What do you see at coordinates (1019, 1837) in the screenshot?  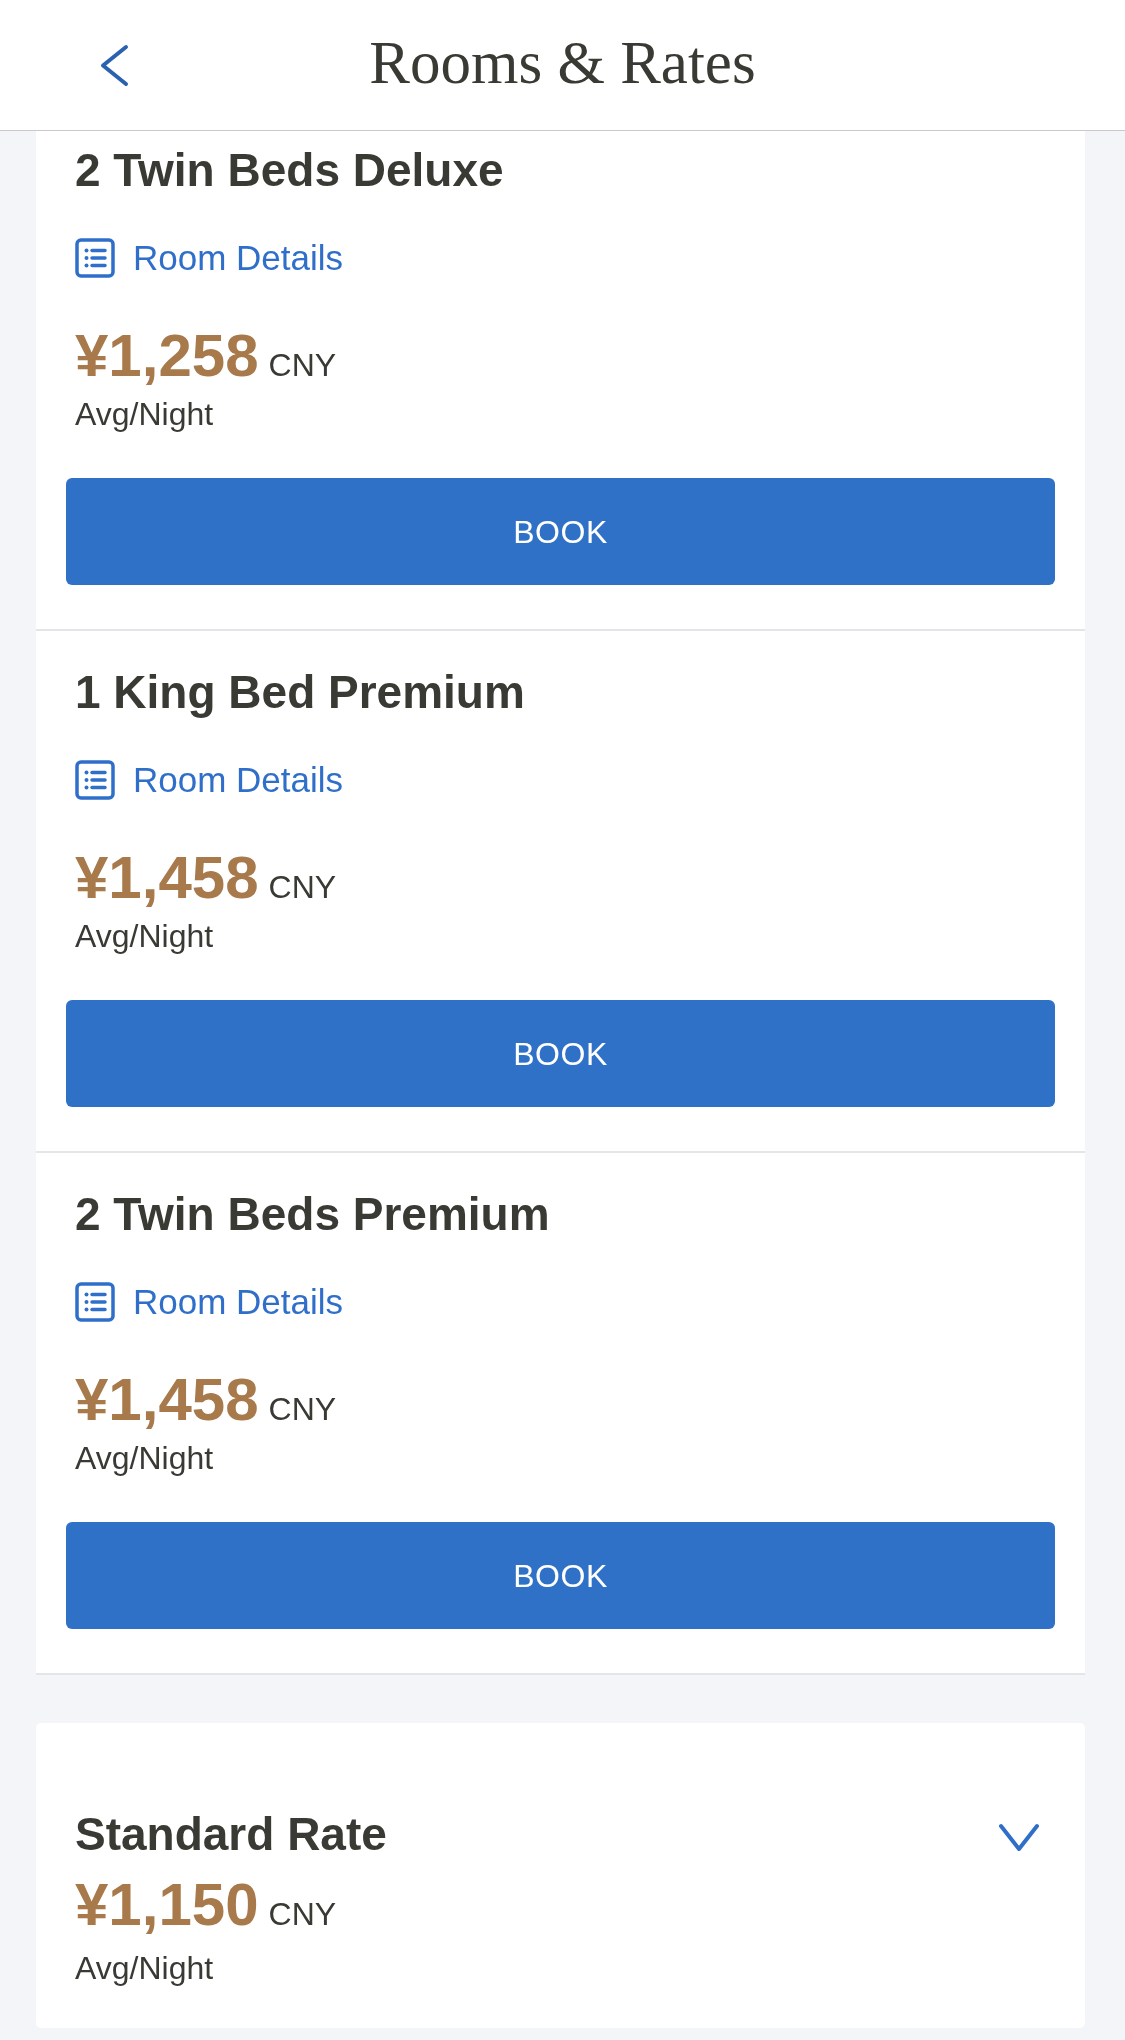 I see `chevron-down-icon` at bounding box center [1019, 1837].